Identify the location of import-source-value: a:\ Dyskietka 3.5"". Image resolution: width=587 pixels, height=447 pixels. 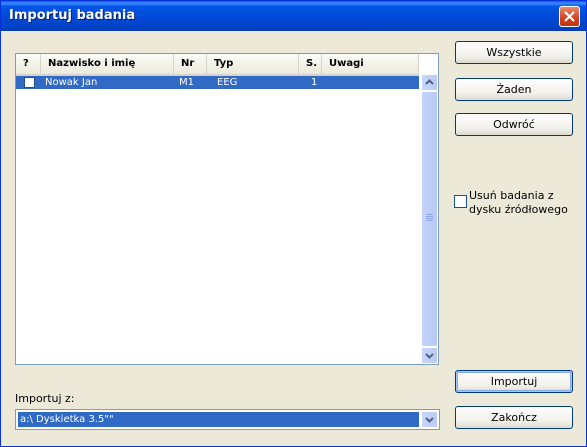
(218, 419).